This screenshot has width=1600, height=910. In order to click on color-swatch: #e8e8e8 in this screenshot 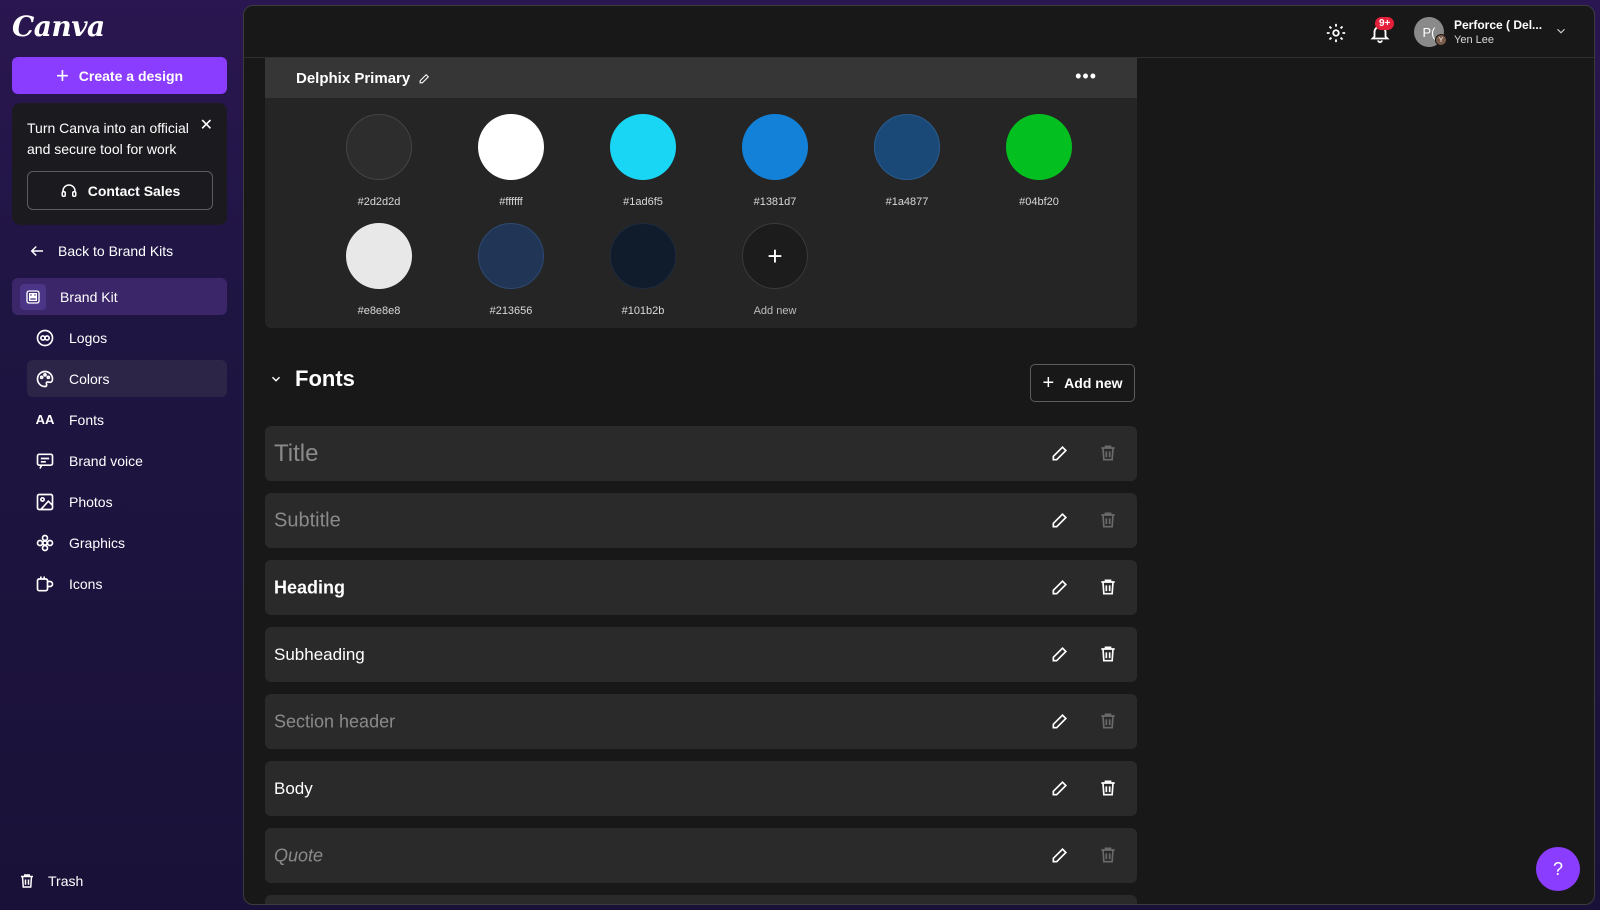, I will do `click(379, 270)`.